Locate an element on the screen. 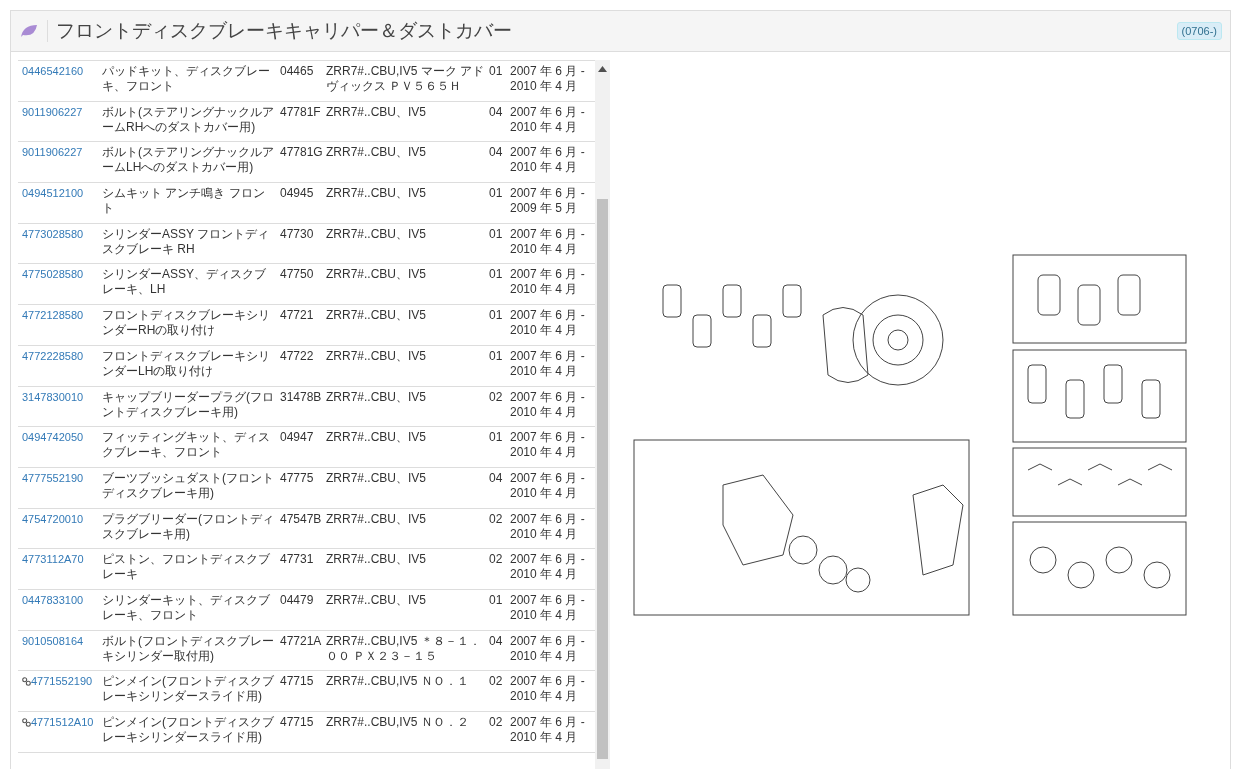 The width and height of the screenshot is (1243, 769). part-number-link: 4775028580 is located at coordinates (53, 275).